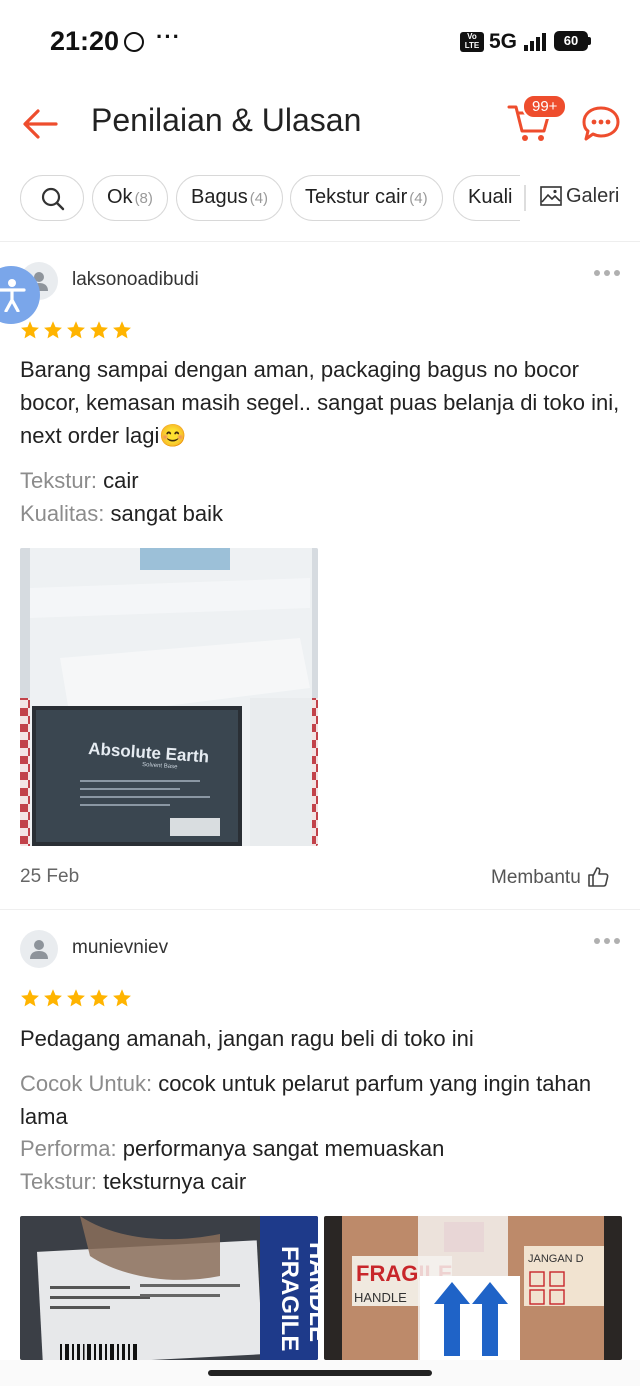  I want to click on thumbs-up-icon, so click(598, 877).